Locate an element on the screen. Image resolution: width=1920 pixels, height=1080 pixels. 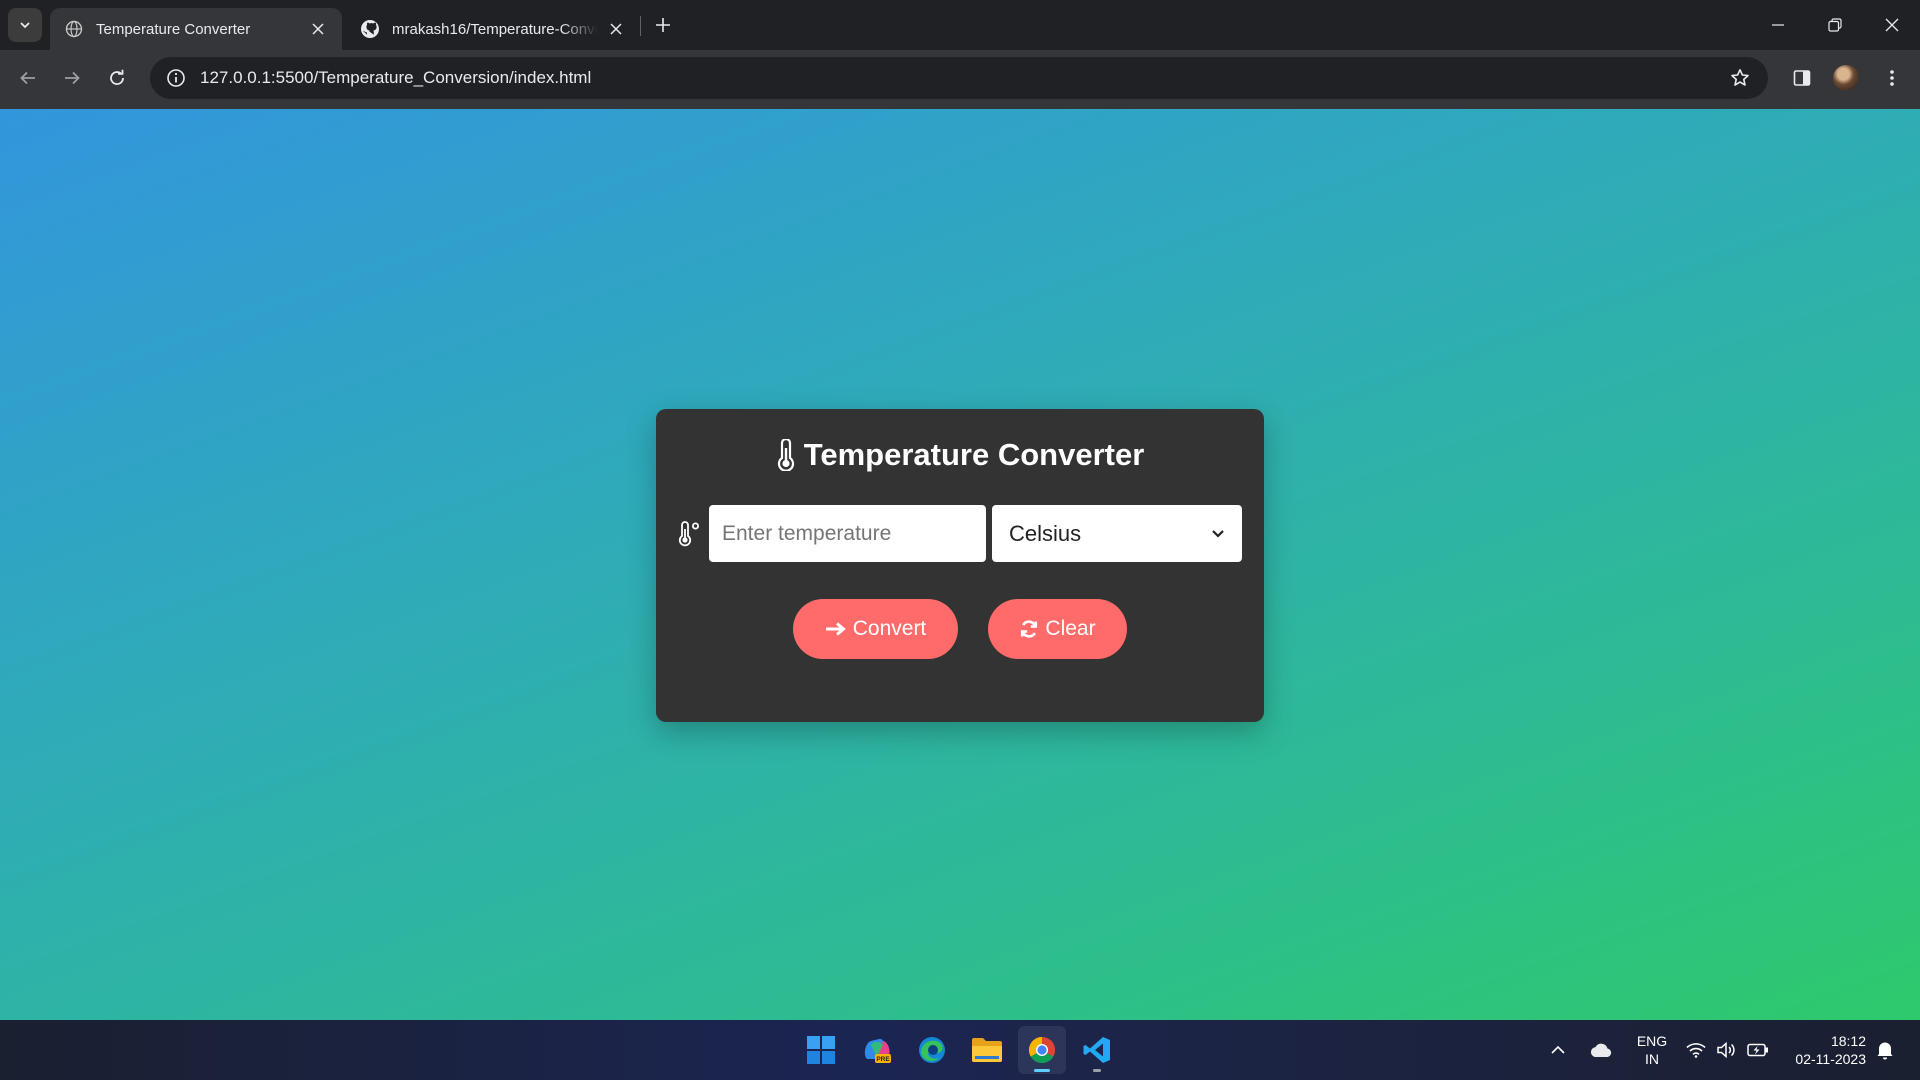
github-icon is located at coordinates (370, 29).